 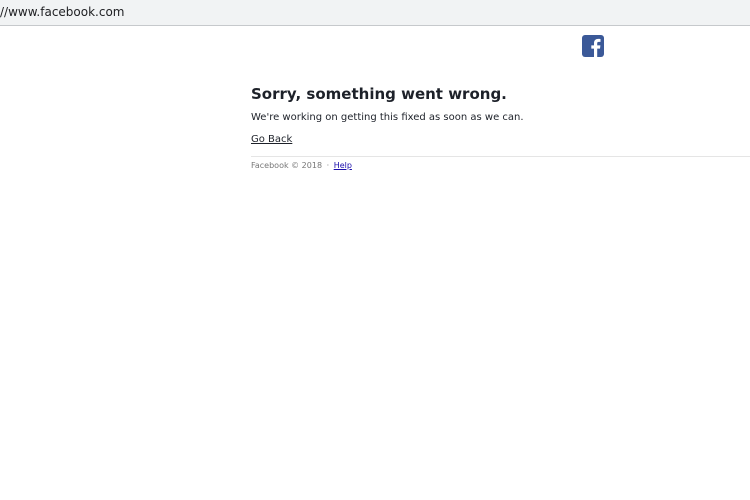 I want to click on go-back-link: Go Back, so click(x=271, y=139).